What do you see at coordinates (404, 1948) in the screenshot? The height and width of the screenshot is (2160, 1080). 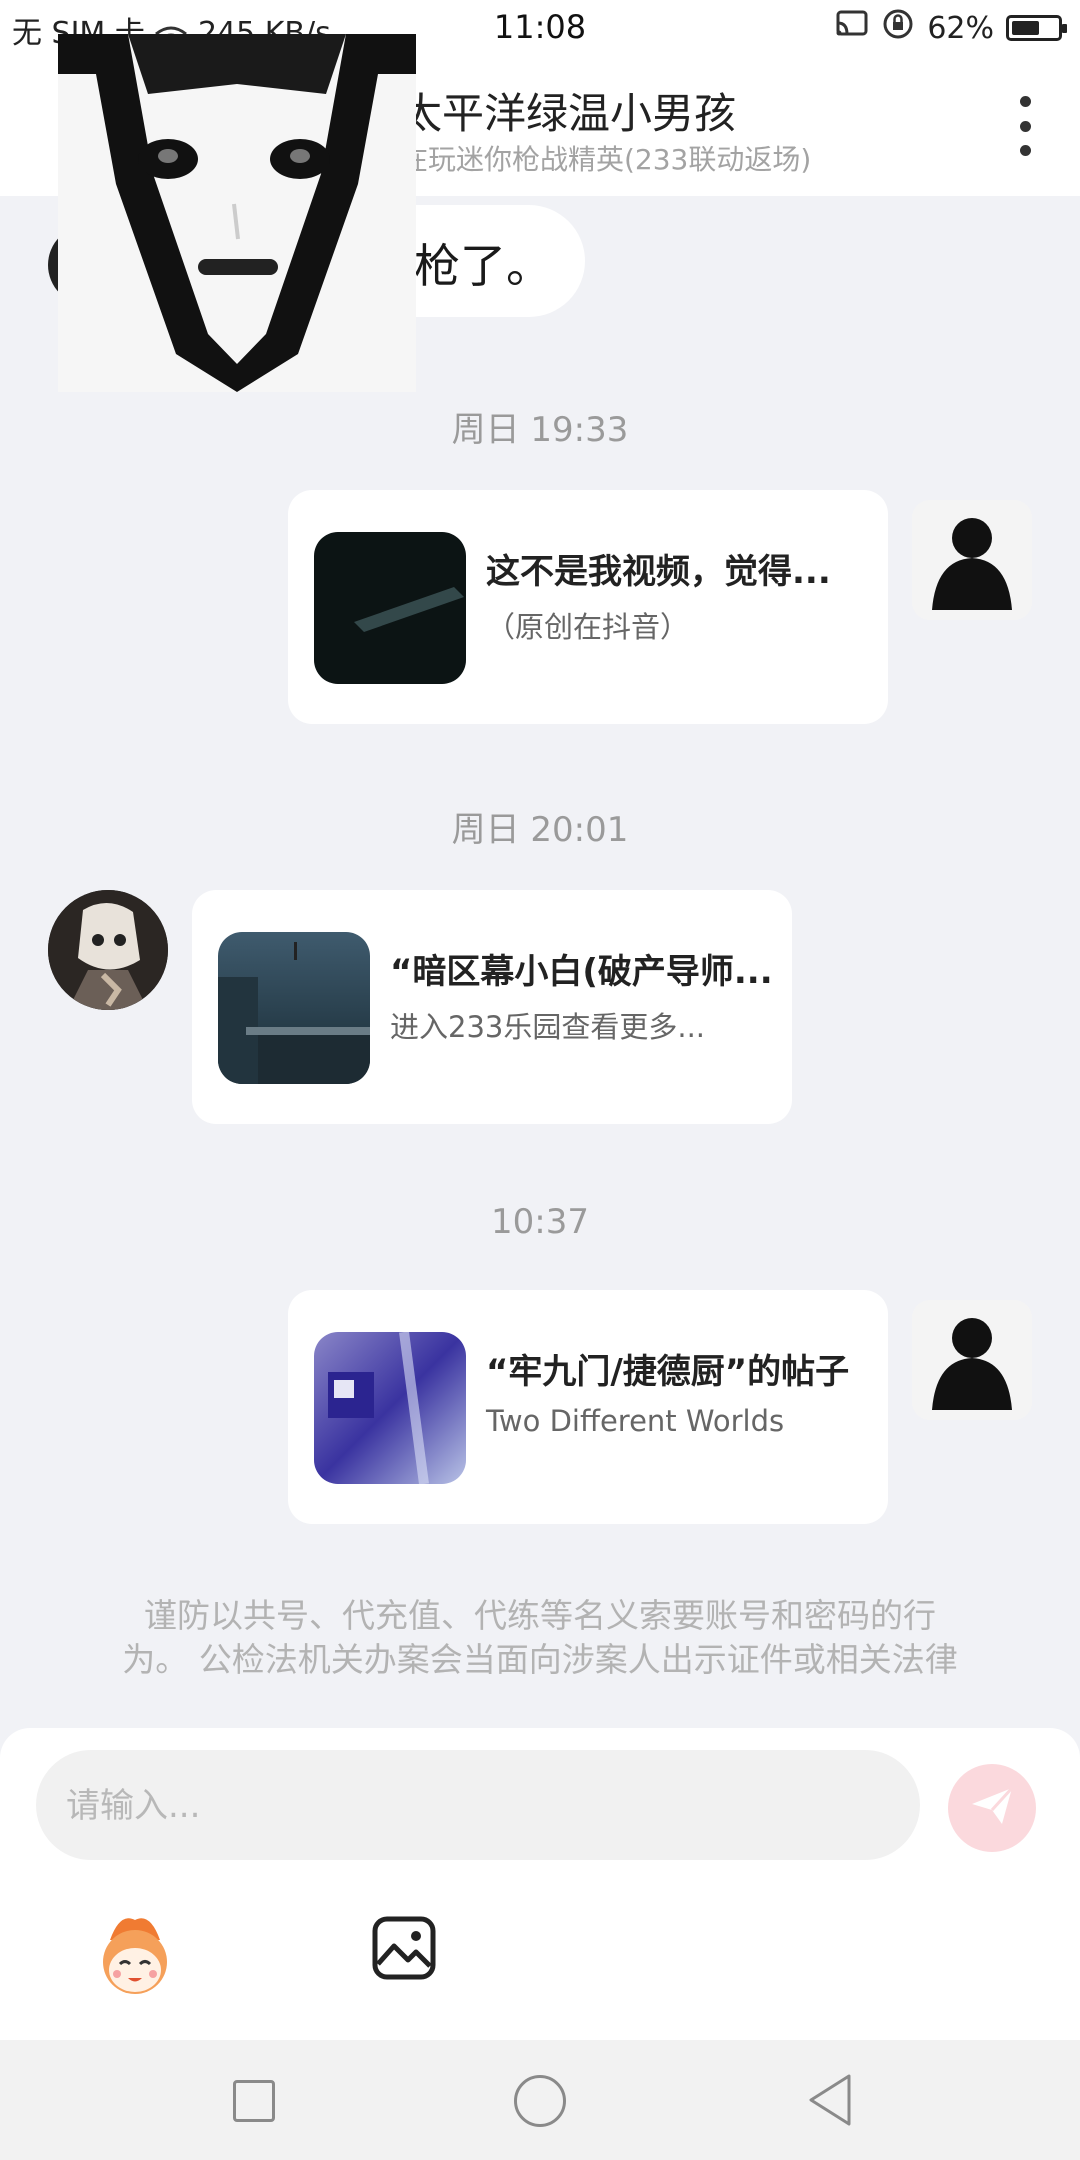 I see `image-picker-button` at bounding box center [404, 1948].